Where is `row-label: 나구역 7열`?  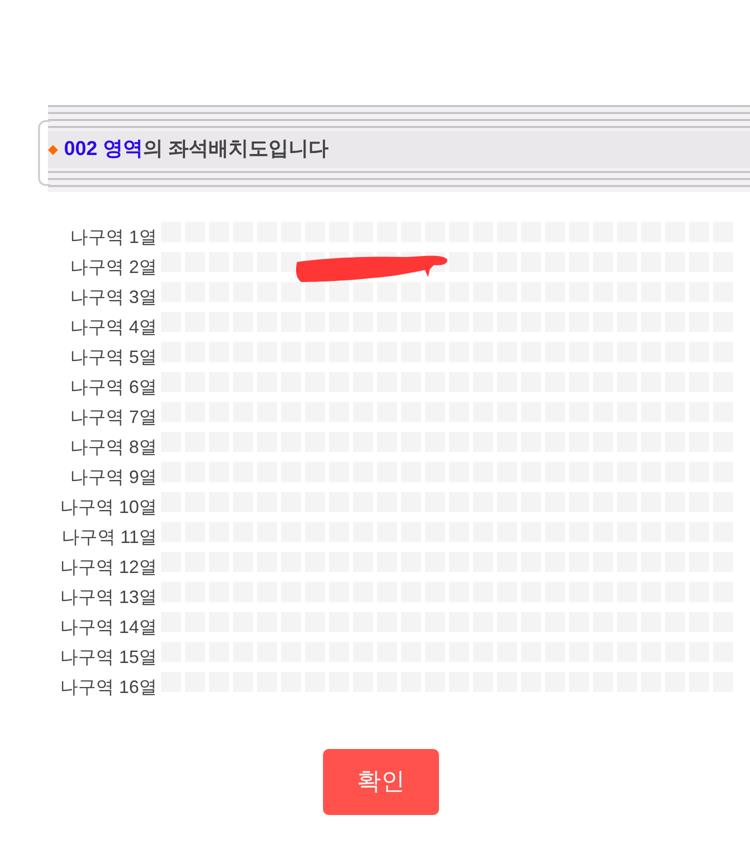 row-label: 나구역 7열 is located at coordinates (112, 417).